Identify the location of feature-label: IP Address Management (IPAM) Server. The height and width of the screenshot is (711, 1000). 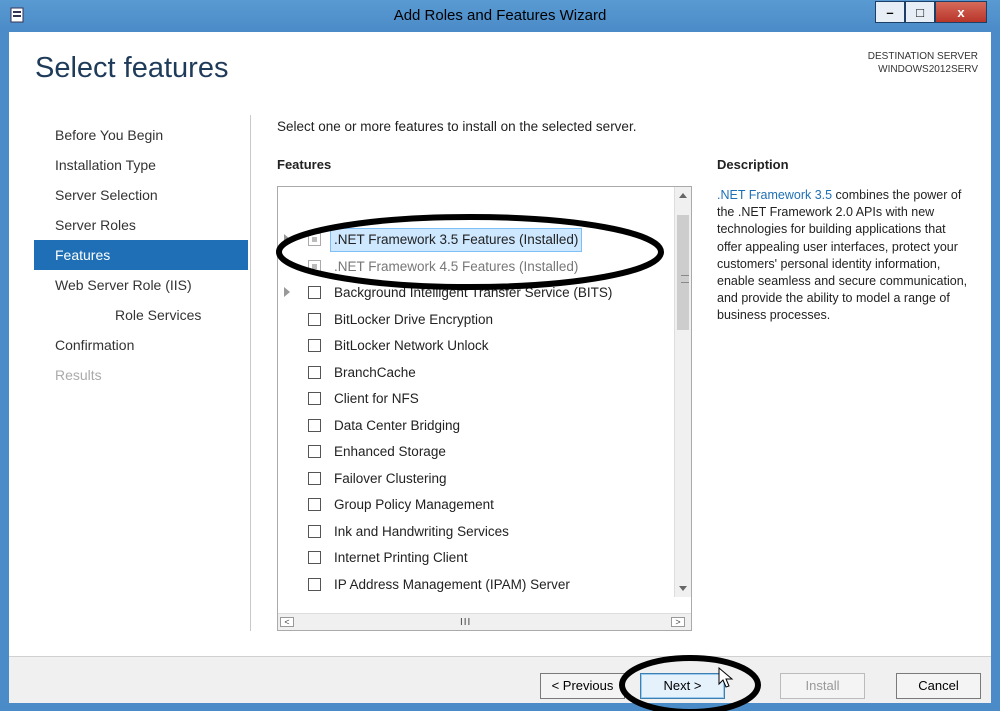
(452, 585).